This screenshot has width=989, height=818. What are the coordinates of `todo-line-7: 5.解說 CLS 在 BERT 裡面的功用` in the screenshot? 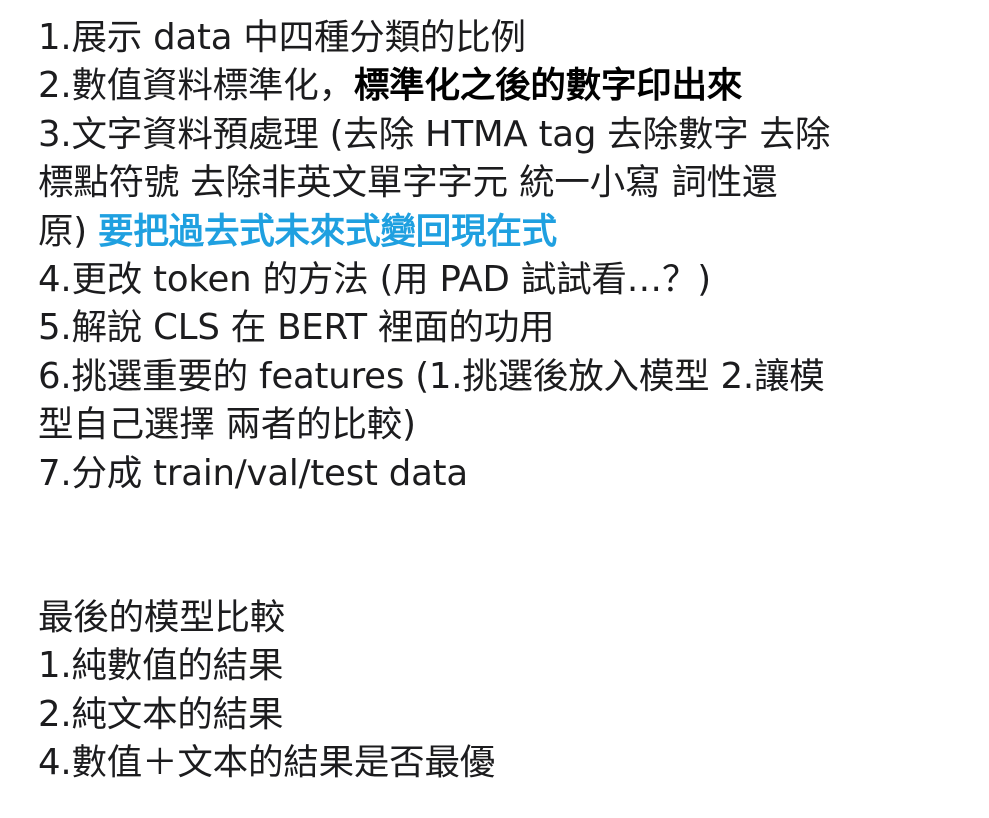 It's located at (296, 328).